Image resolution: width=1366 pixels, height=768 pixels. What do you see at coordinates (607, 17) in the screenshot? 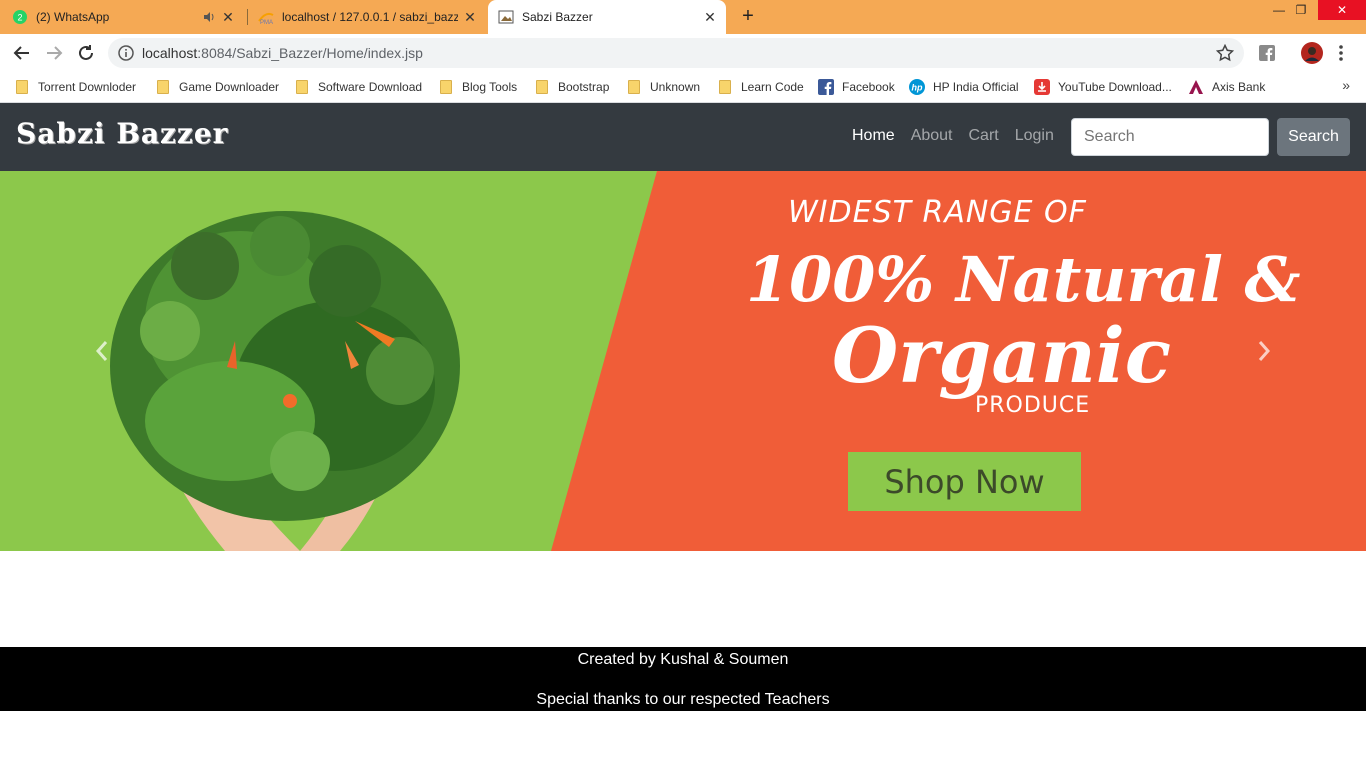
I see `tab-sabzi-bazzer: Sabzi Bazzer ✕` at bounding box center [607, 17].